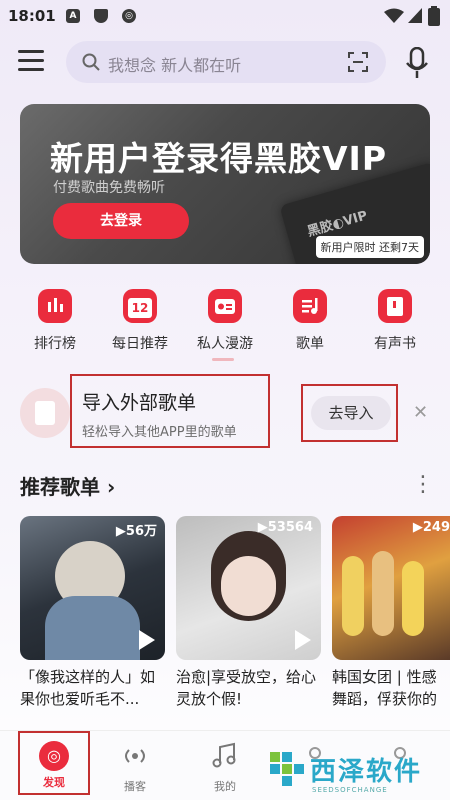  What do you see at coordinates (175, 65) in the screenshot?
I see `search-placeholder: 我想念 新人都在听` at bounding box center [175, 65].